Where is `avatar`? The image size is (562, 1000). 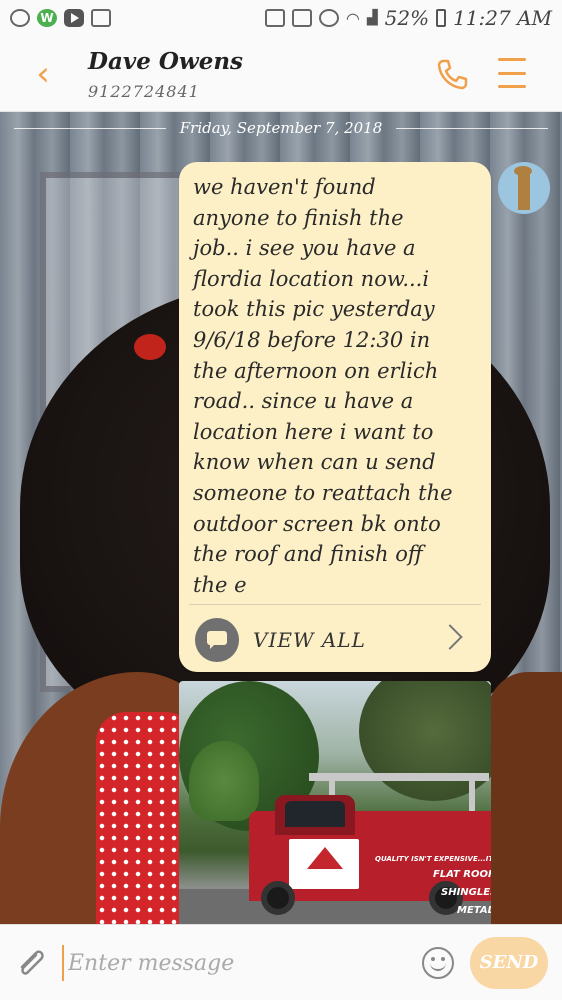
avatar is located at coordinates (524, 188).